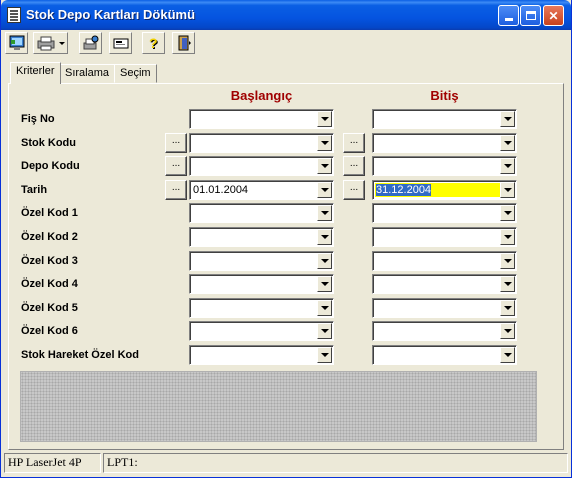 The height and width of the screenshot is (478, 572). I want to click on print-button, so click(50, 43).